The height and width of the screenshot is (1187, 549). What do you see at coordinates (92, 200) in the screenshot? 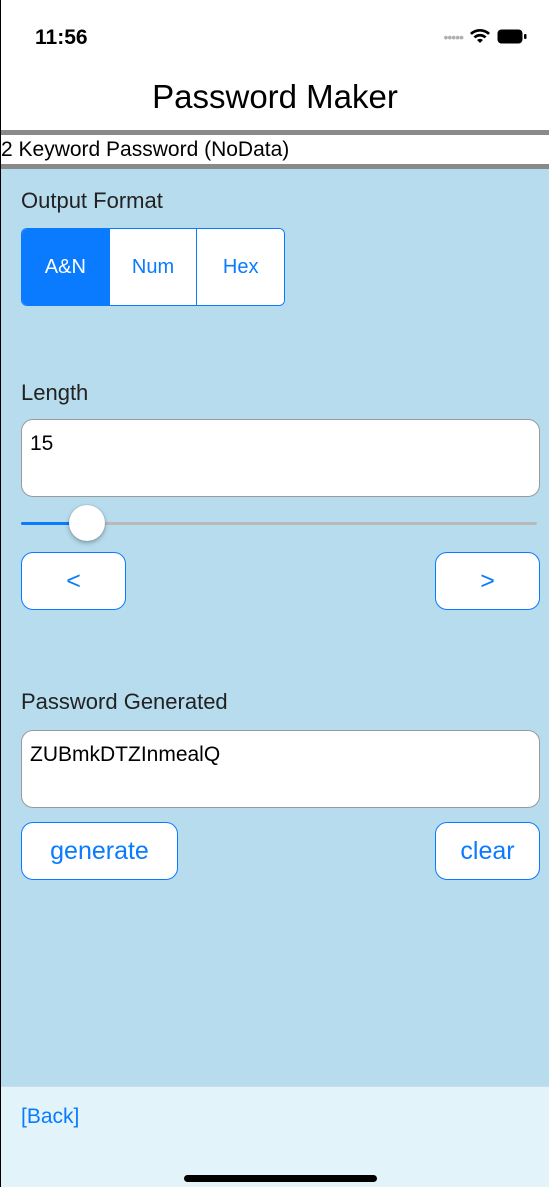
I see `output-format-label: Output Format` at bounding box center [92, 200].